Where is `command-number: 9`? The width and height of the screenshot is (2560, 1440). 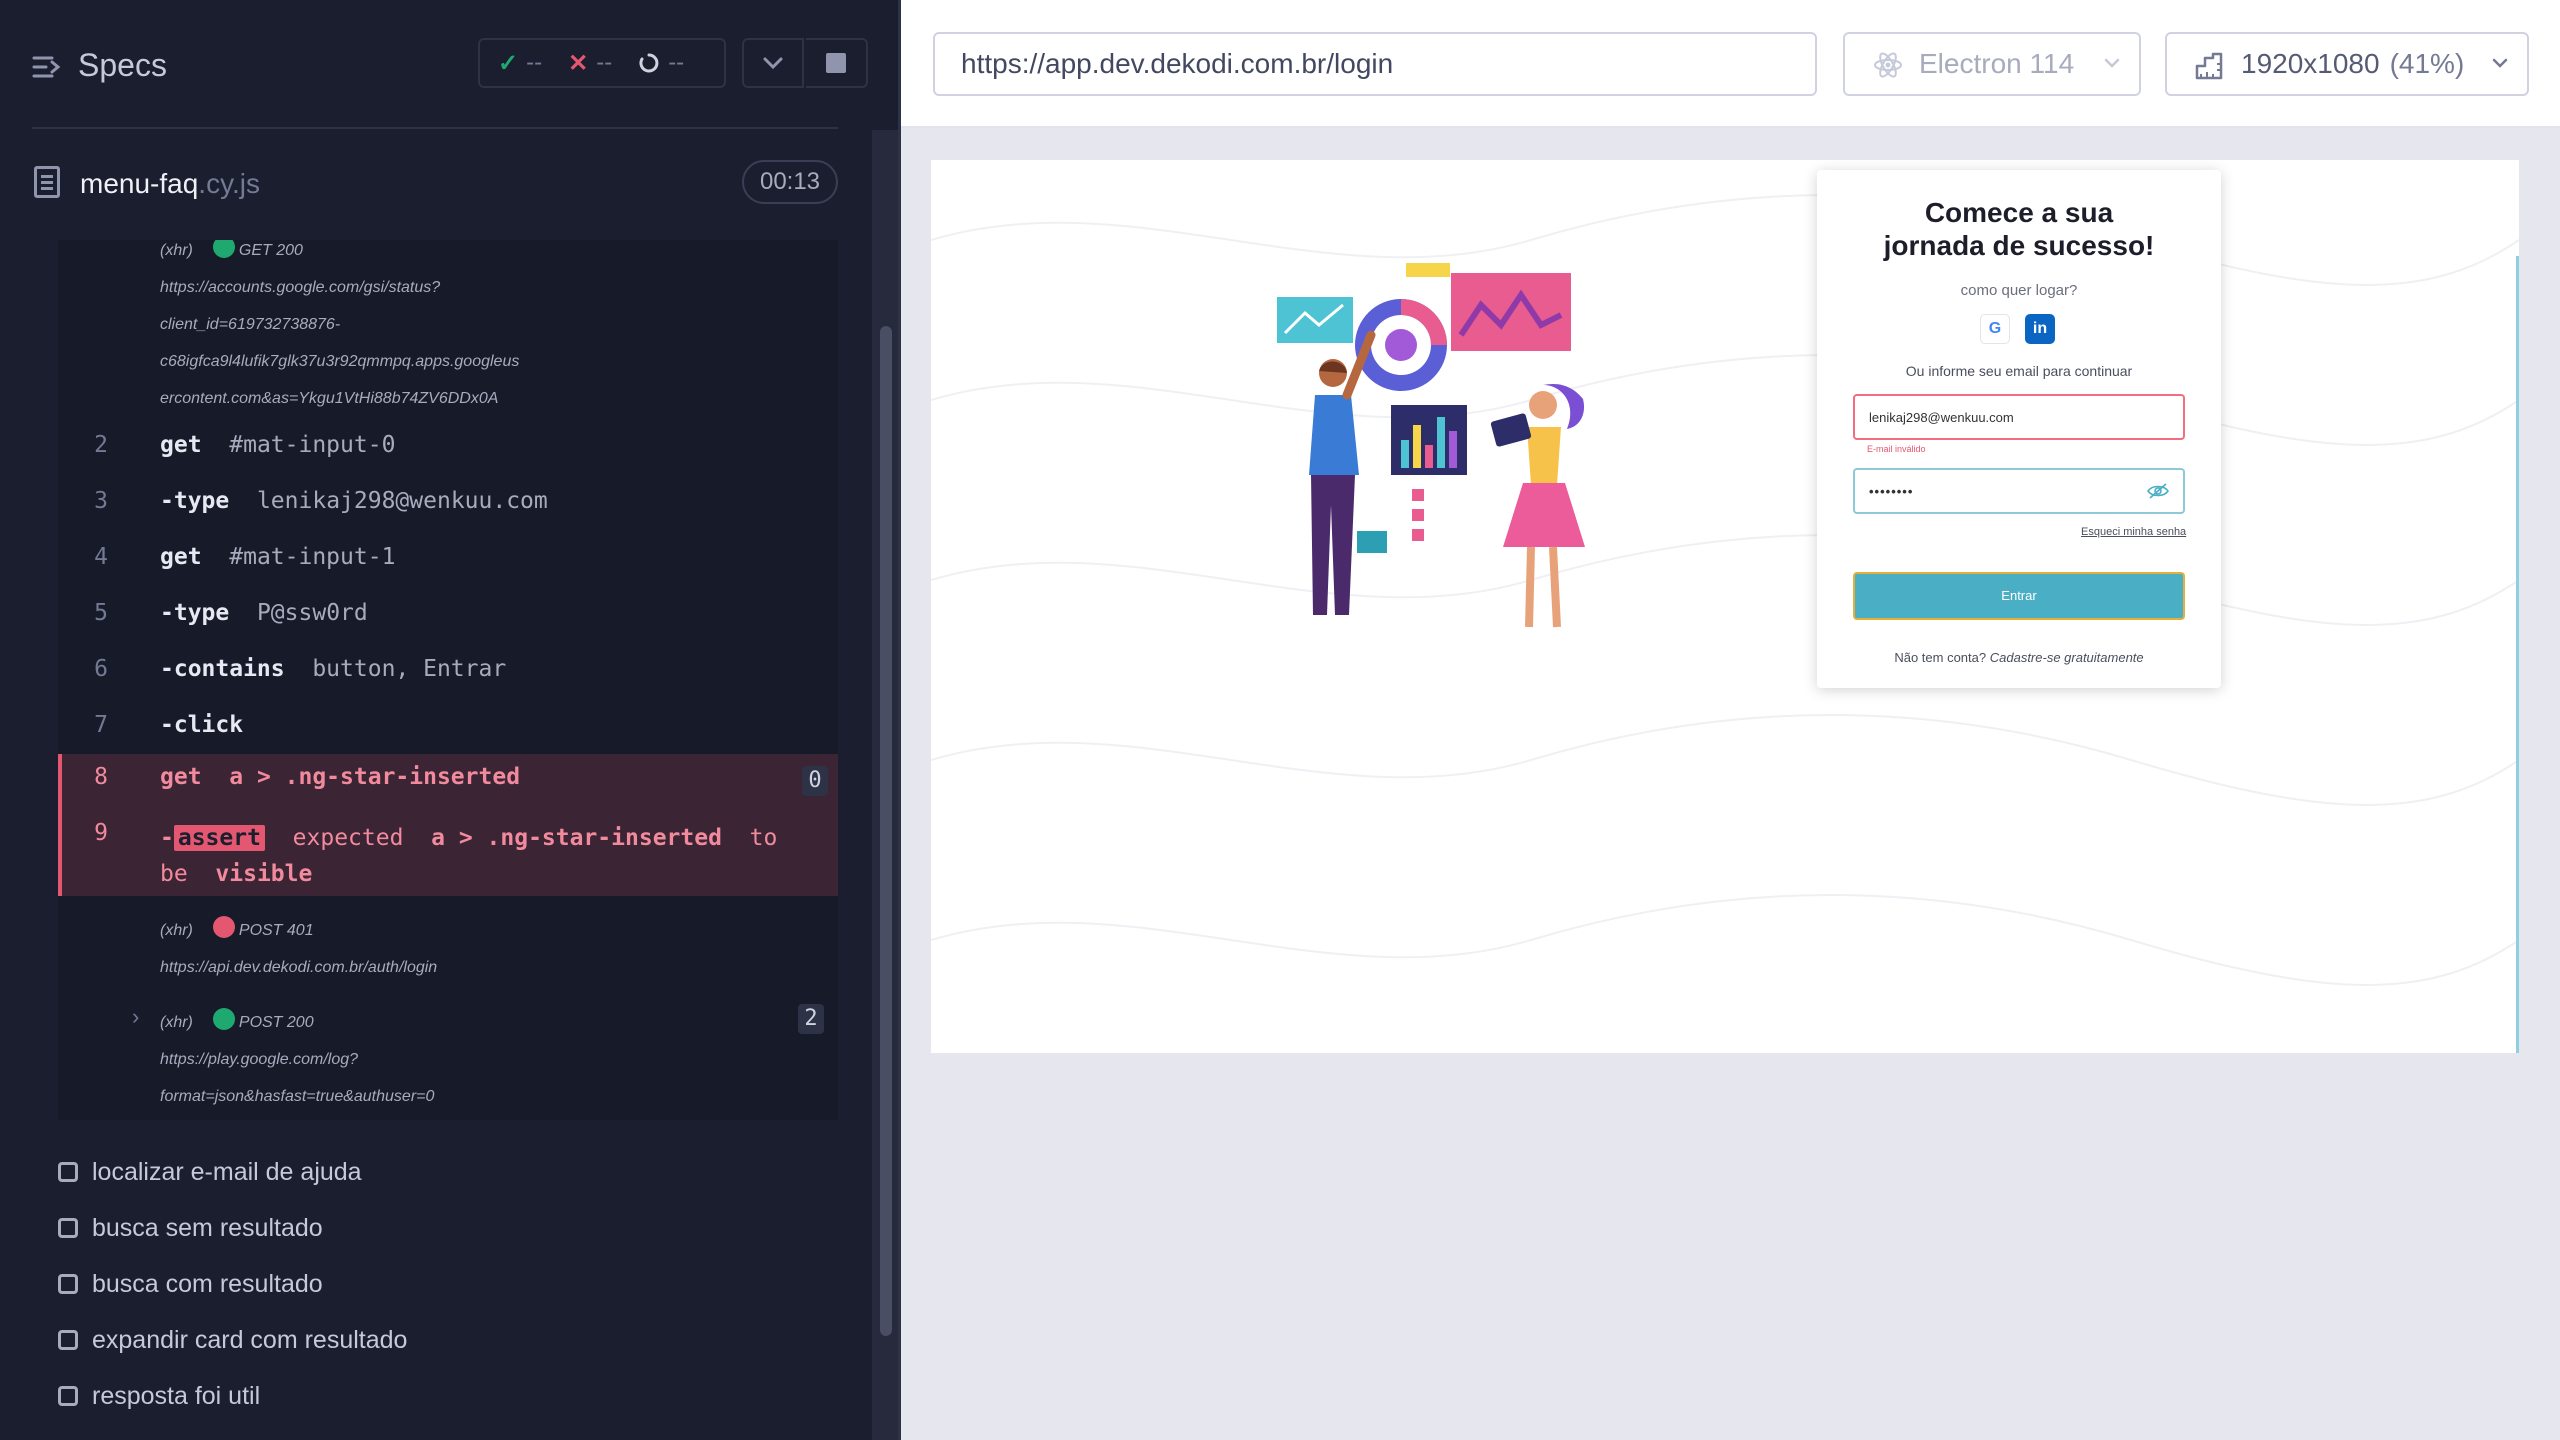
command-number: 9 is located at coordinates (101, 833).